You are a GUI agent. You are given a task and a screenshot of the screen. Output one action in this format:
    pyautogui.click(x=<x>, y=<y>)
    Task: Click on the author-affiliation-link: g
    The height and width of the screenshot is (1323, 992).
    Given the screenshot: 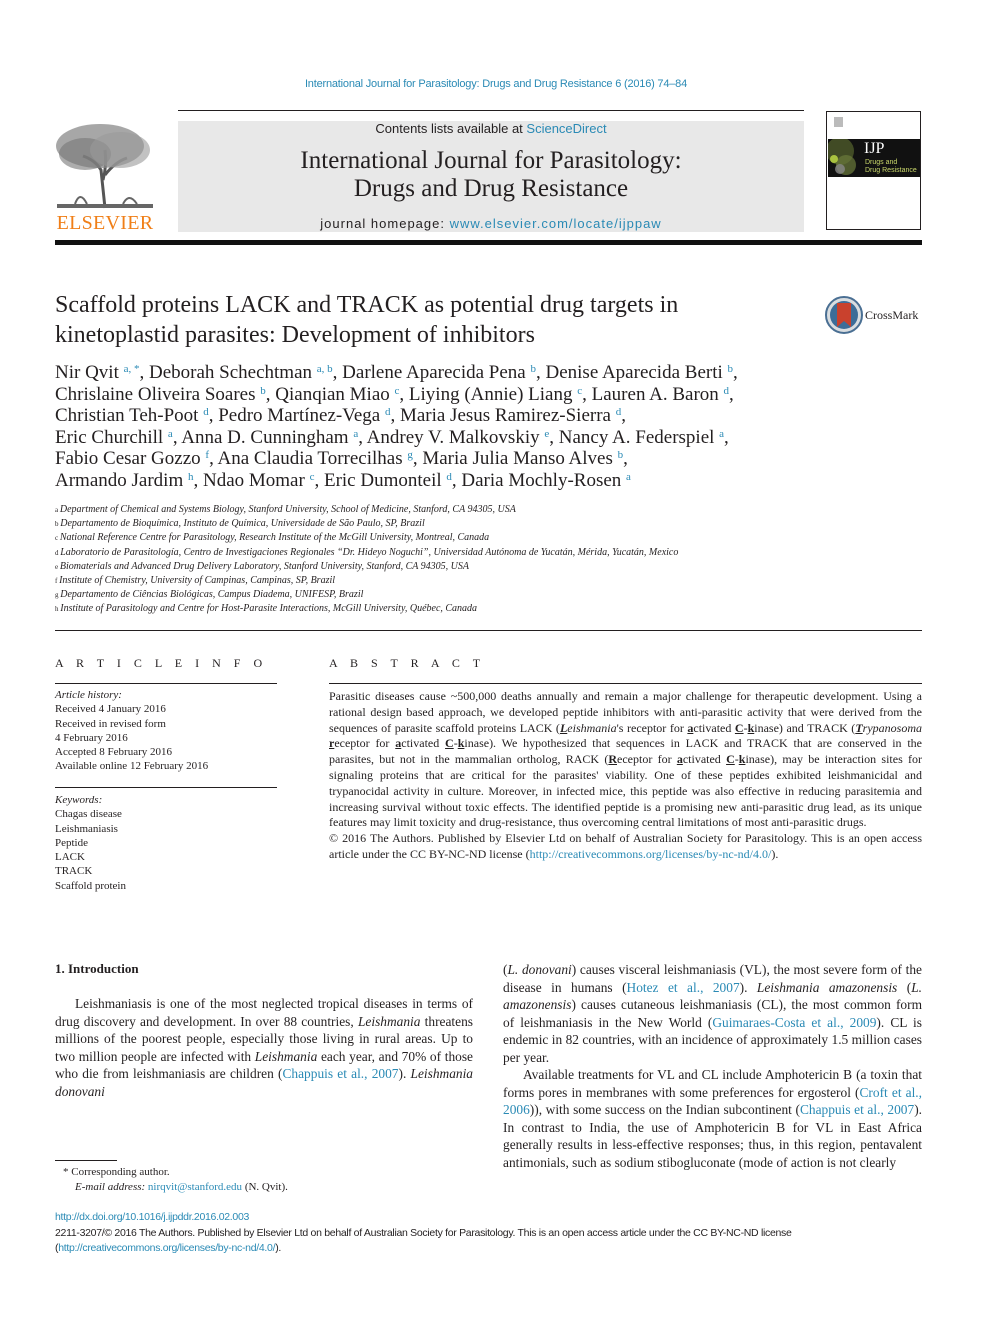 What is the action you would take?
    pyautogui.click(x=410, y=455)
    